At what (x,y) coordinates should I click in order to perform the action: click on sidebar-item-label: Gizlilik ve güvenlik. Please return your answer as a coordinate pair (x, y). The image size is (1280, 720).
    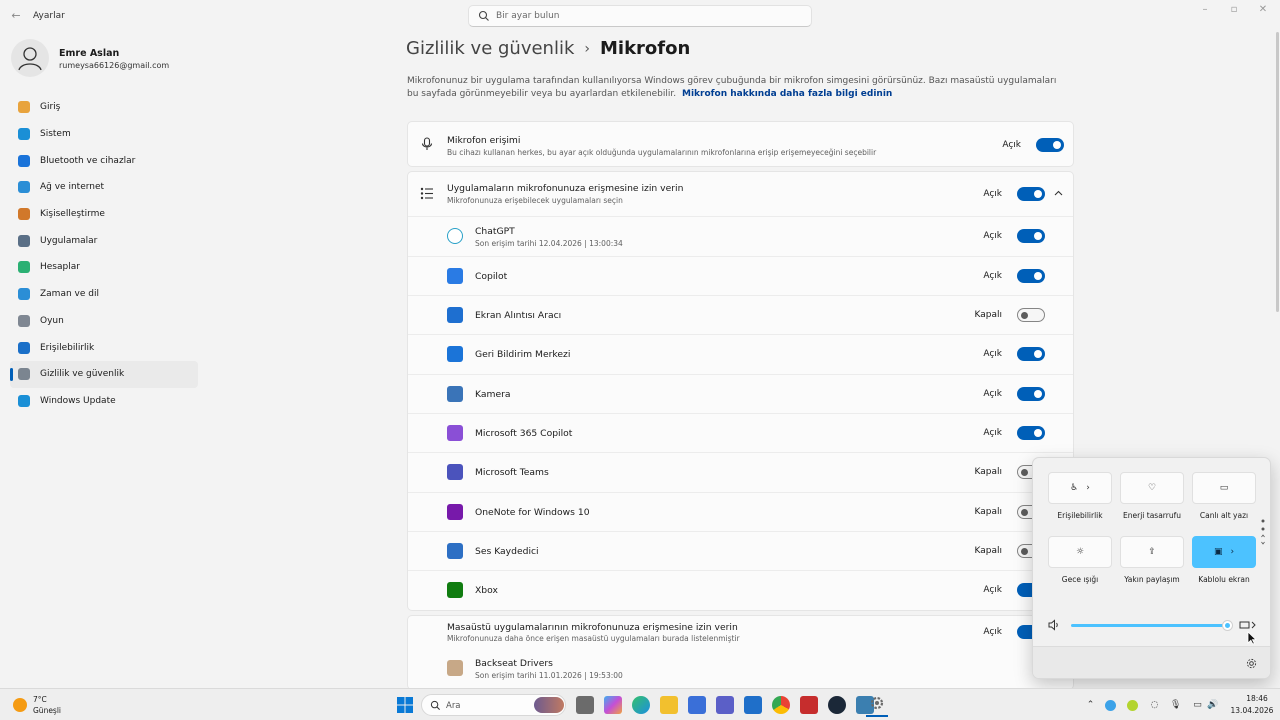
    Looking at the image, I should click on (82, 374).